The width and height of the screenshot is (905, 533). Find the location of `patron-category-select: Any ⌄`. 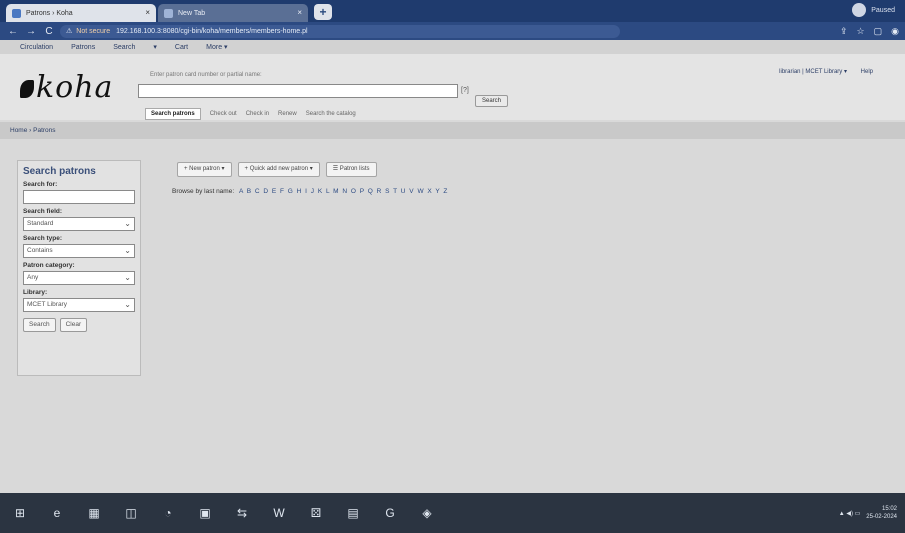

patron-category-select: Any ⌄ is located at coordinates (79, 278).